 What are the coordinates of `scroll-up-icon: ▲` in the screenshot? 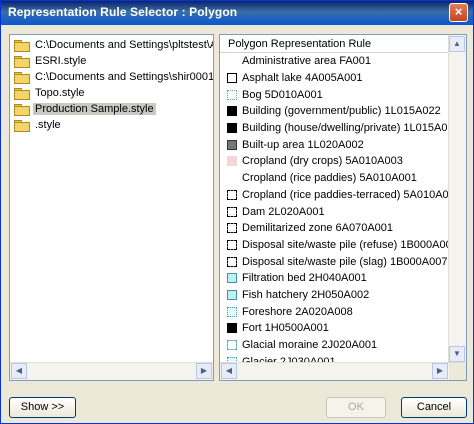 It's located at (457, 44).